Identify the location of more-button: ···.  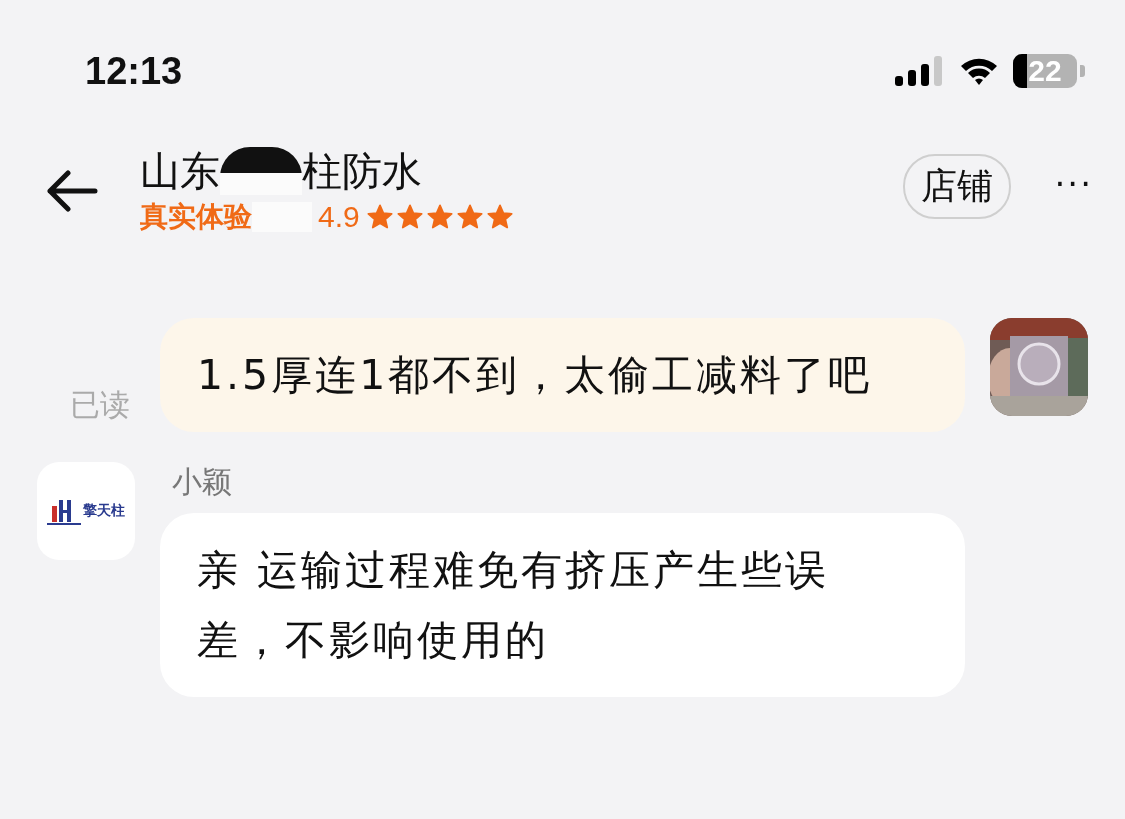
(1073, 184).